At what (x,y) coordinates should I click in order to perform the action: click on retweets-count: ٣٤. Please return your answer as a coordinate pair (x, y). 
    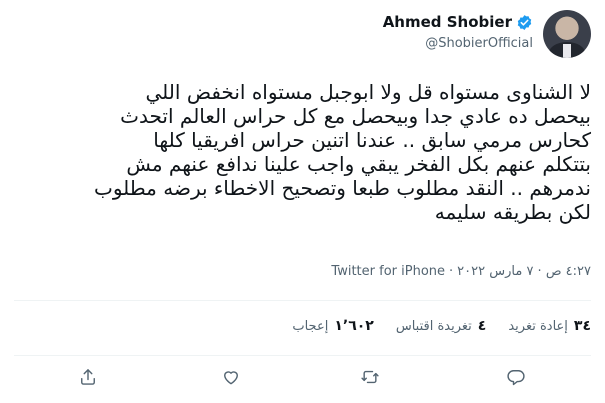
    Looking at the image, I should click on (582, 326).